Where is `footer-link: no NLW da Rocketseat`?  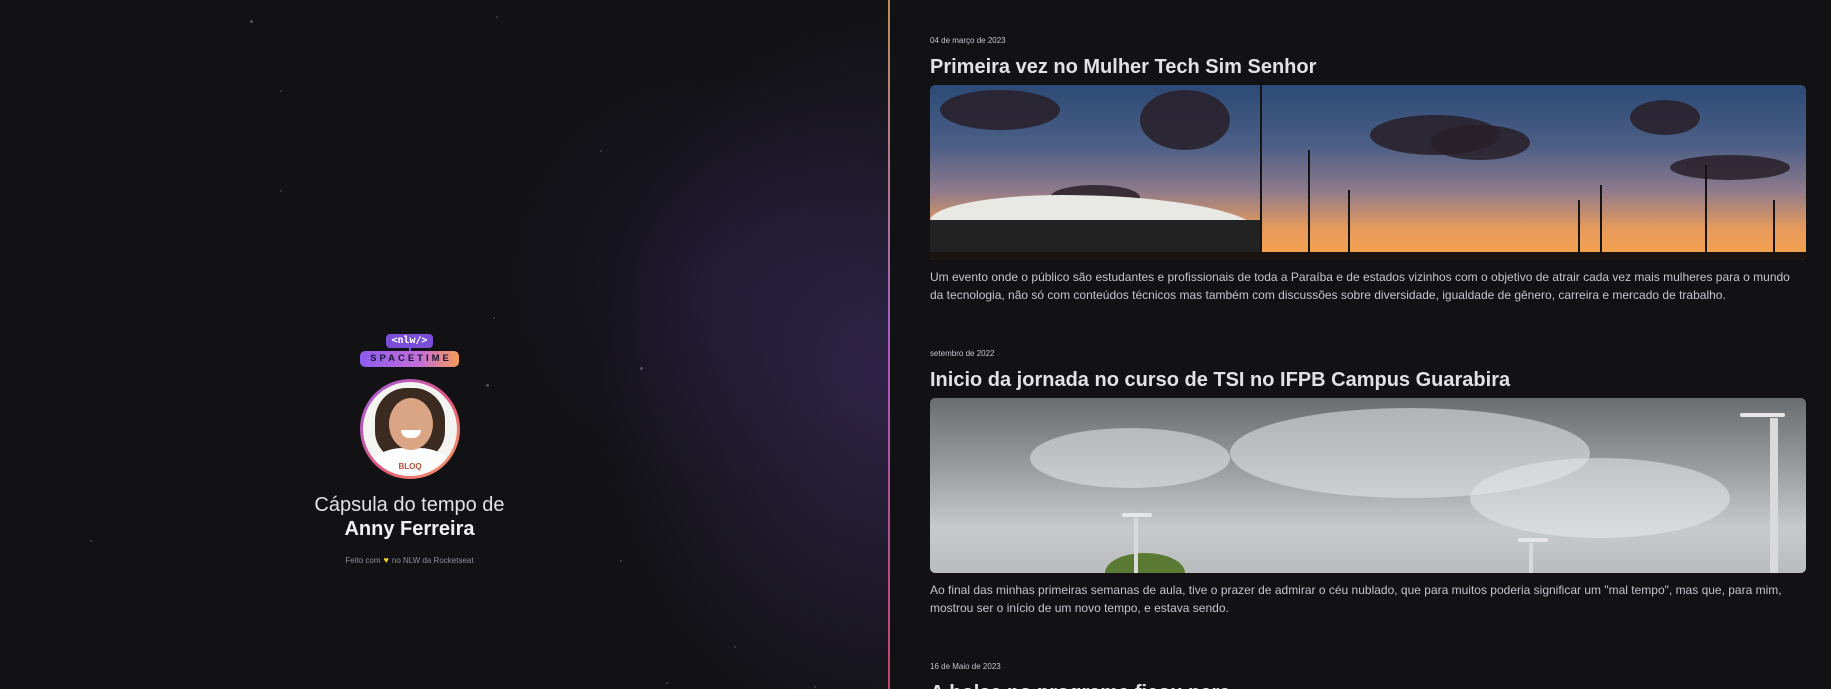
footer-link: no NLW da Rocketseat is located at coordinates (433, 560).